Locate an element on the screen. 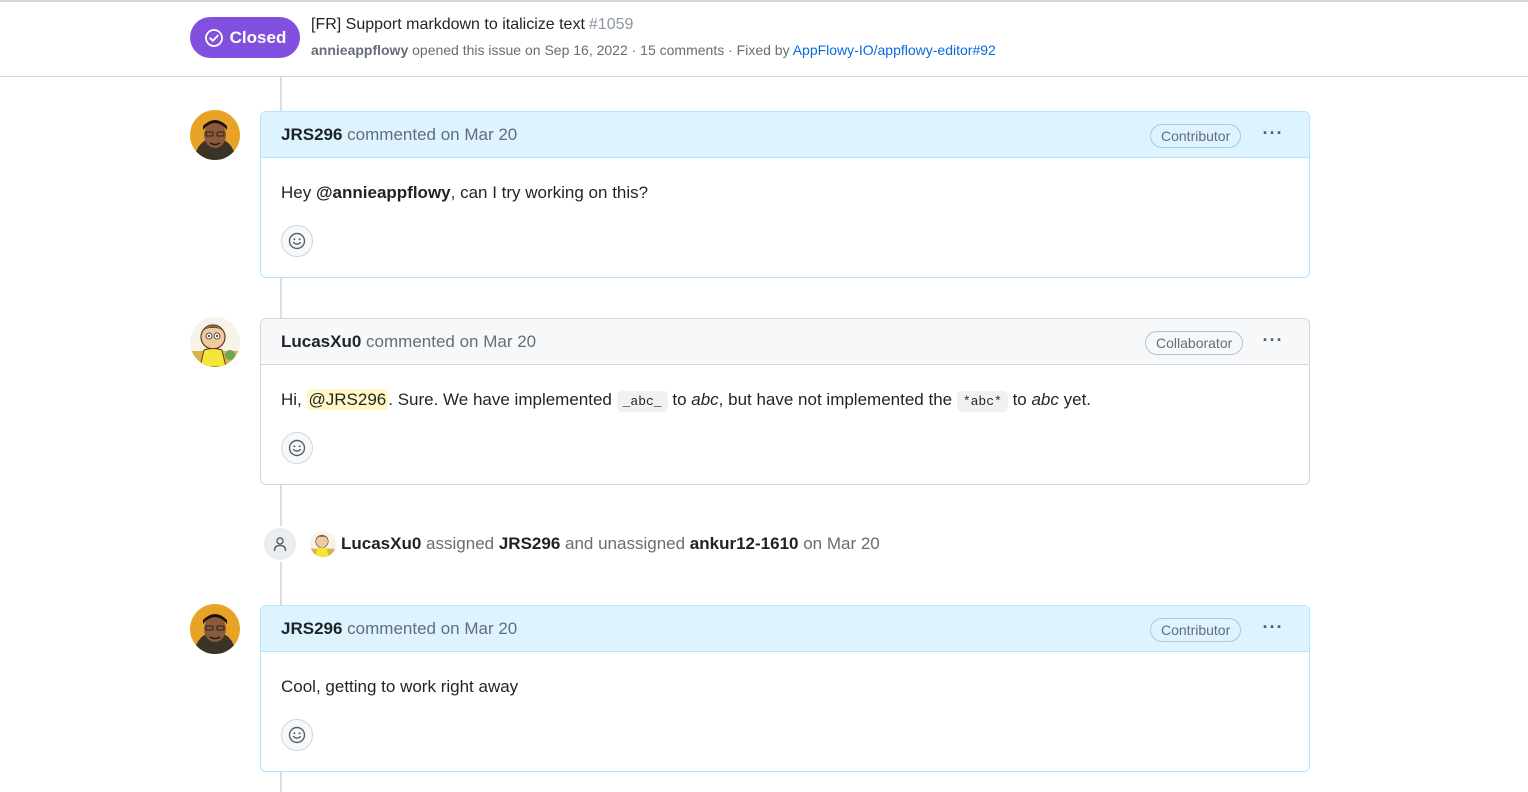 This screenshot has height=792, width=1528. issue-number: #1059 is located at coordinates (611, 24).